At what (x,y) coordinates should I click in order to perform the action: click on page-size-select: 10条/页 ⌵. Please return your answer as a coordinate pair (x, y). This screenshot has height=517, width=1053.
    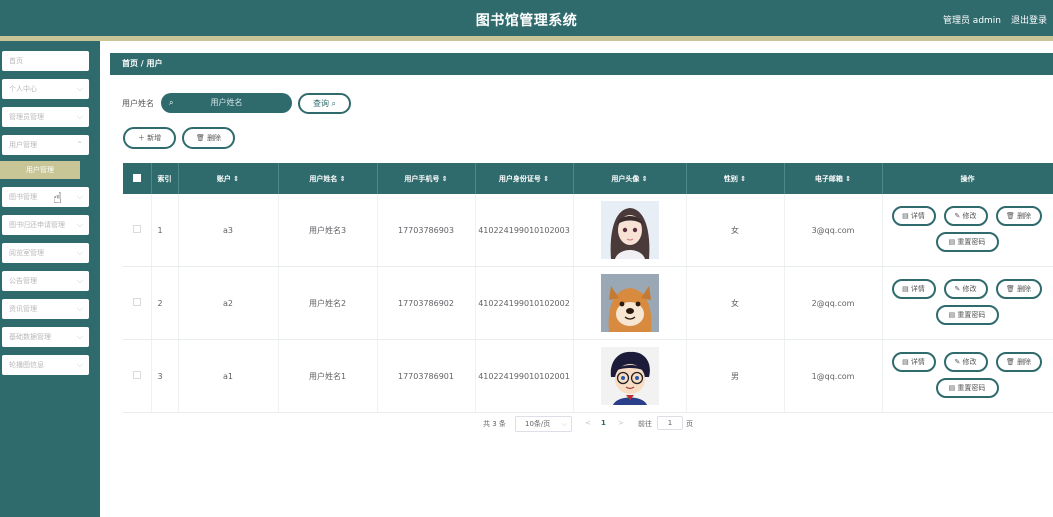
    Looking at the image, I should click on (543, 424).